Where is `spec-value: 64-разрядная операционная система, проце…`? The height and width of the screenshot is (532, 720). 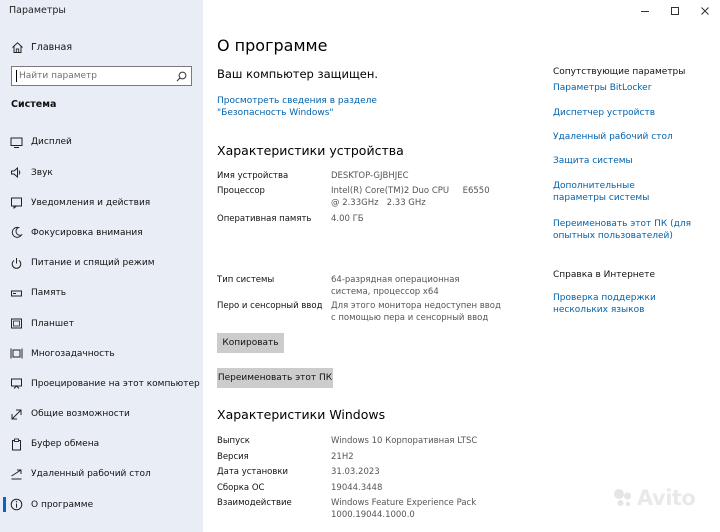 spec-value: 64-разрядная операционная система, проце… is located at coordinates (395, 286).